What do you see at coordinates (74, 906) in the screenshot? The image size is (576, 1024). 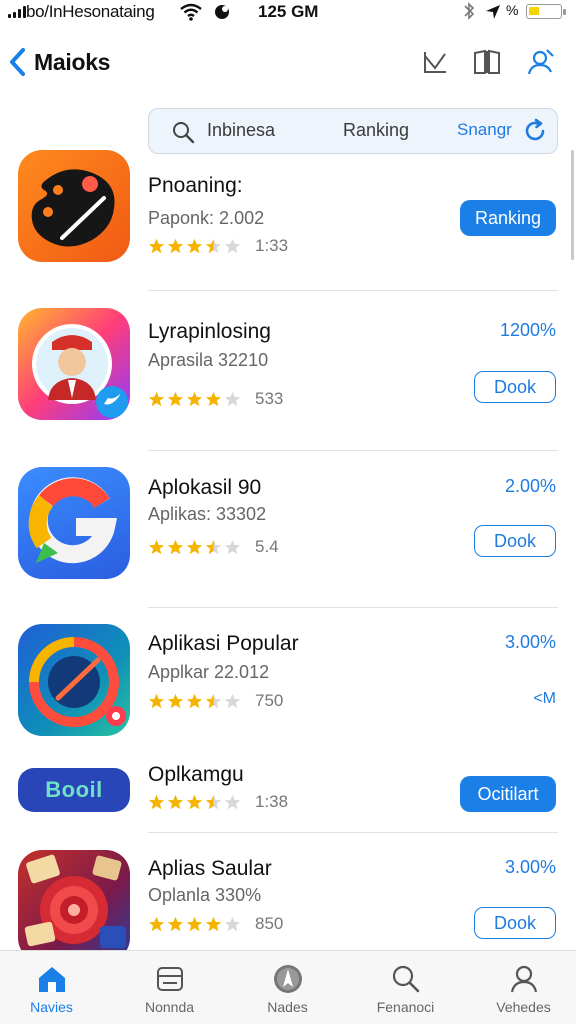 I see `app-icon-target` at bounding box center [74, 906].